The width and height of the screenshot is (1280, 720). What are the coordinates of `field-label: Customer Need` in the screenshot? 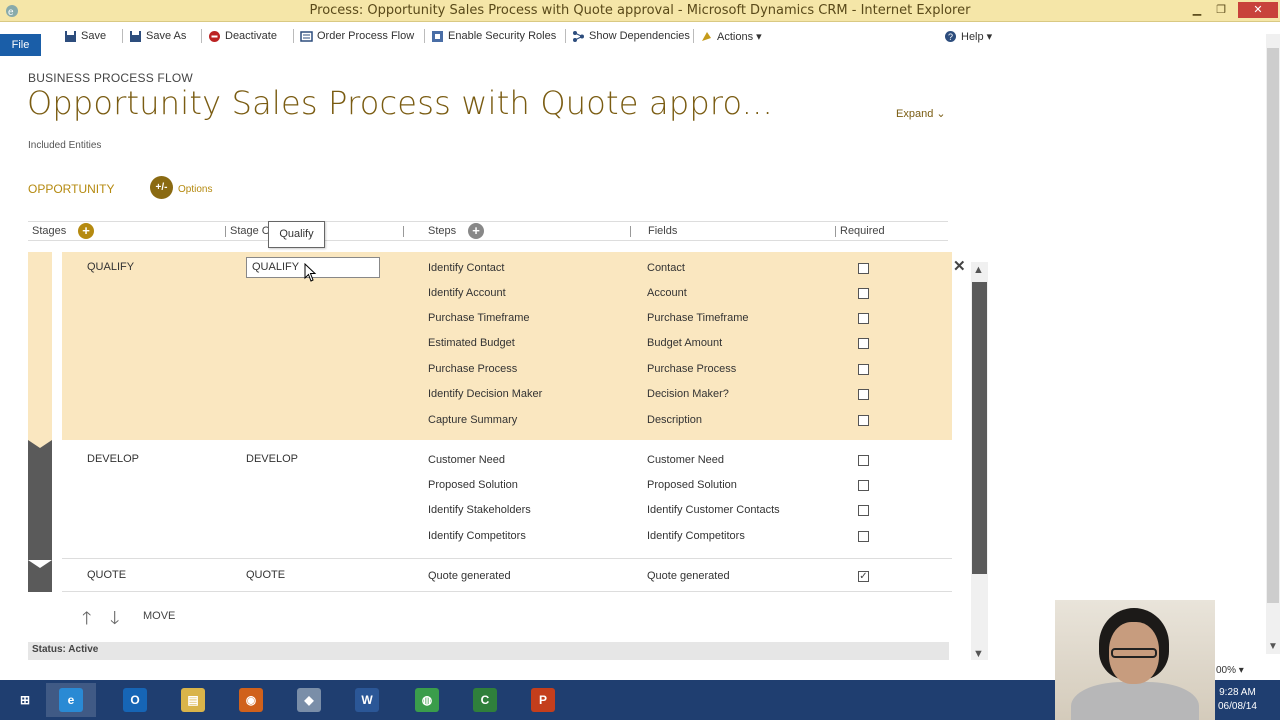 It's located at (685, 460).